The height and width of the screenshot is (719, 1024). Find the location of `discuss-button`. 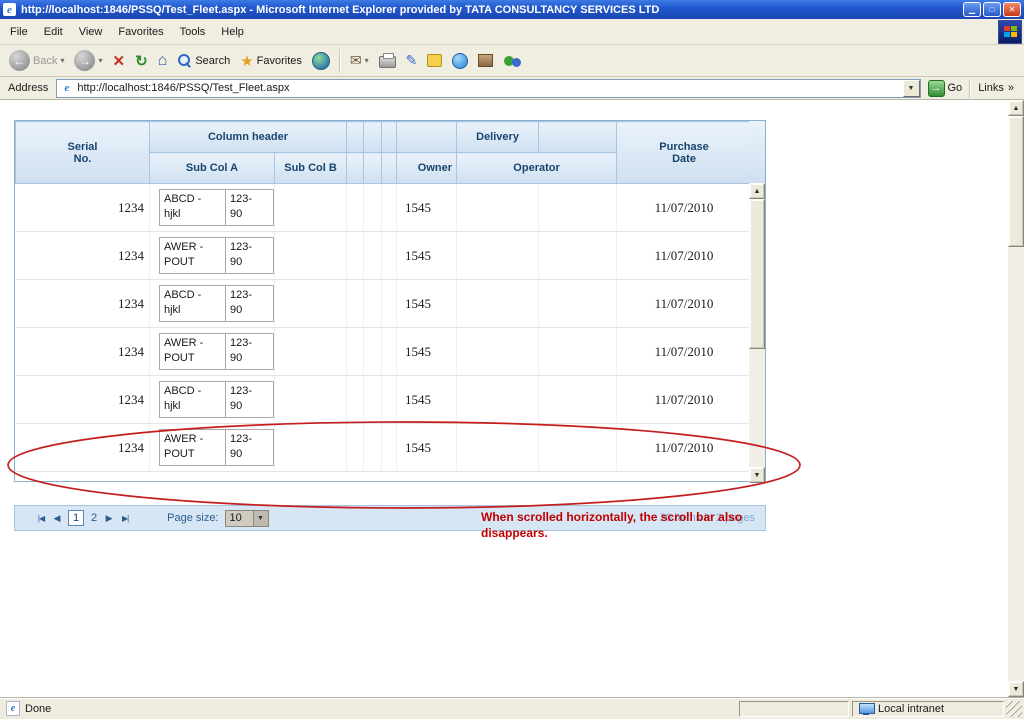

discuss-button is located at coordinates (434, 61).